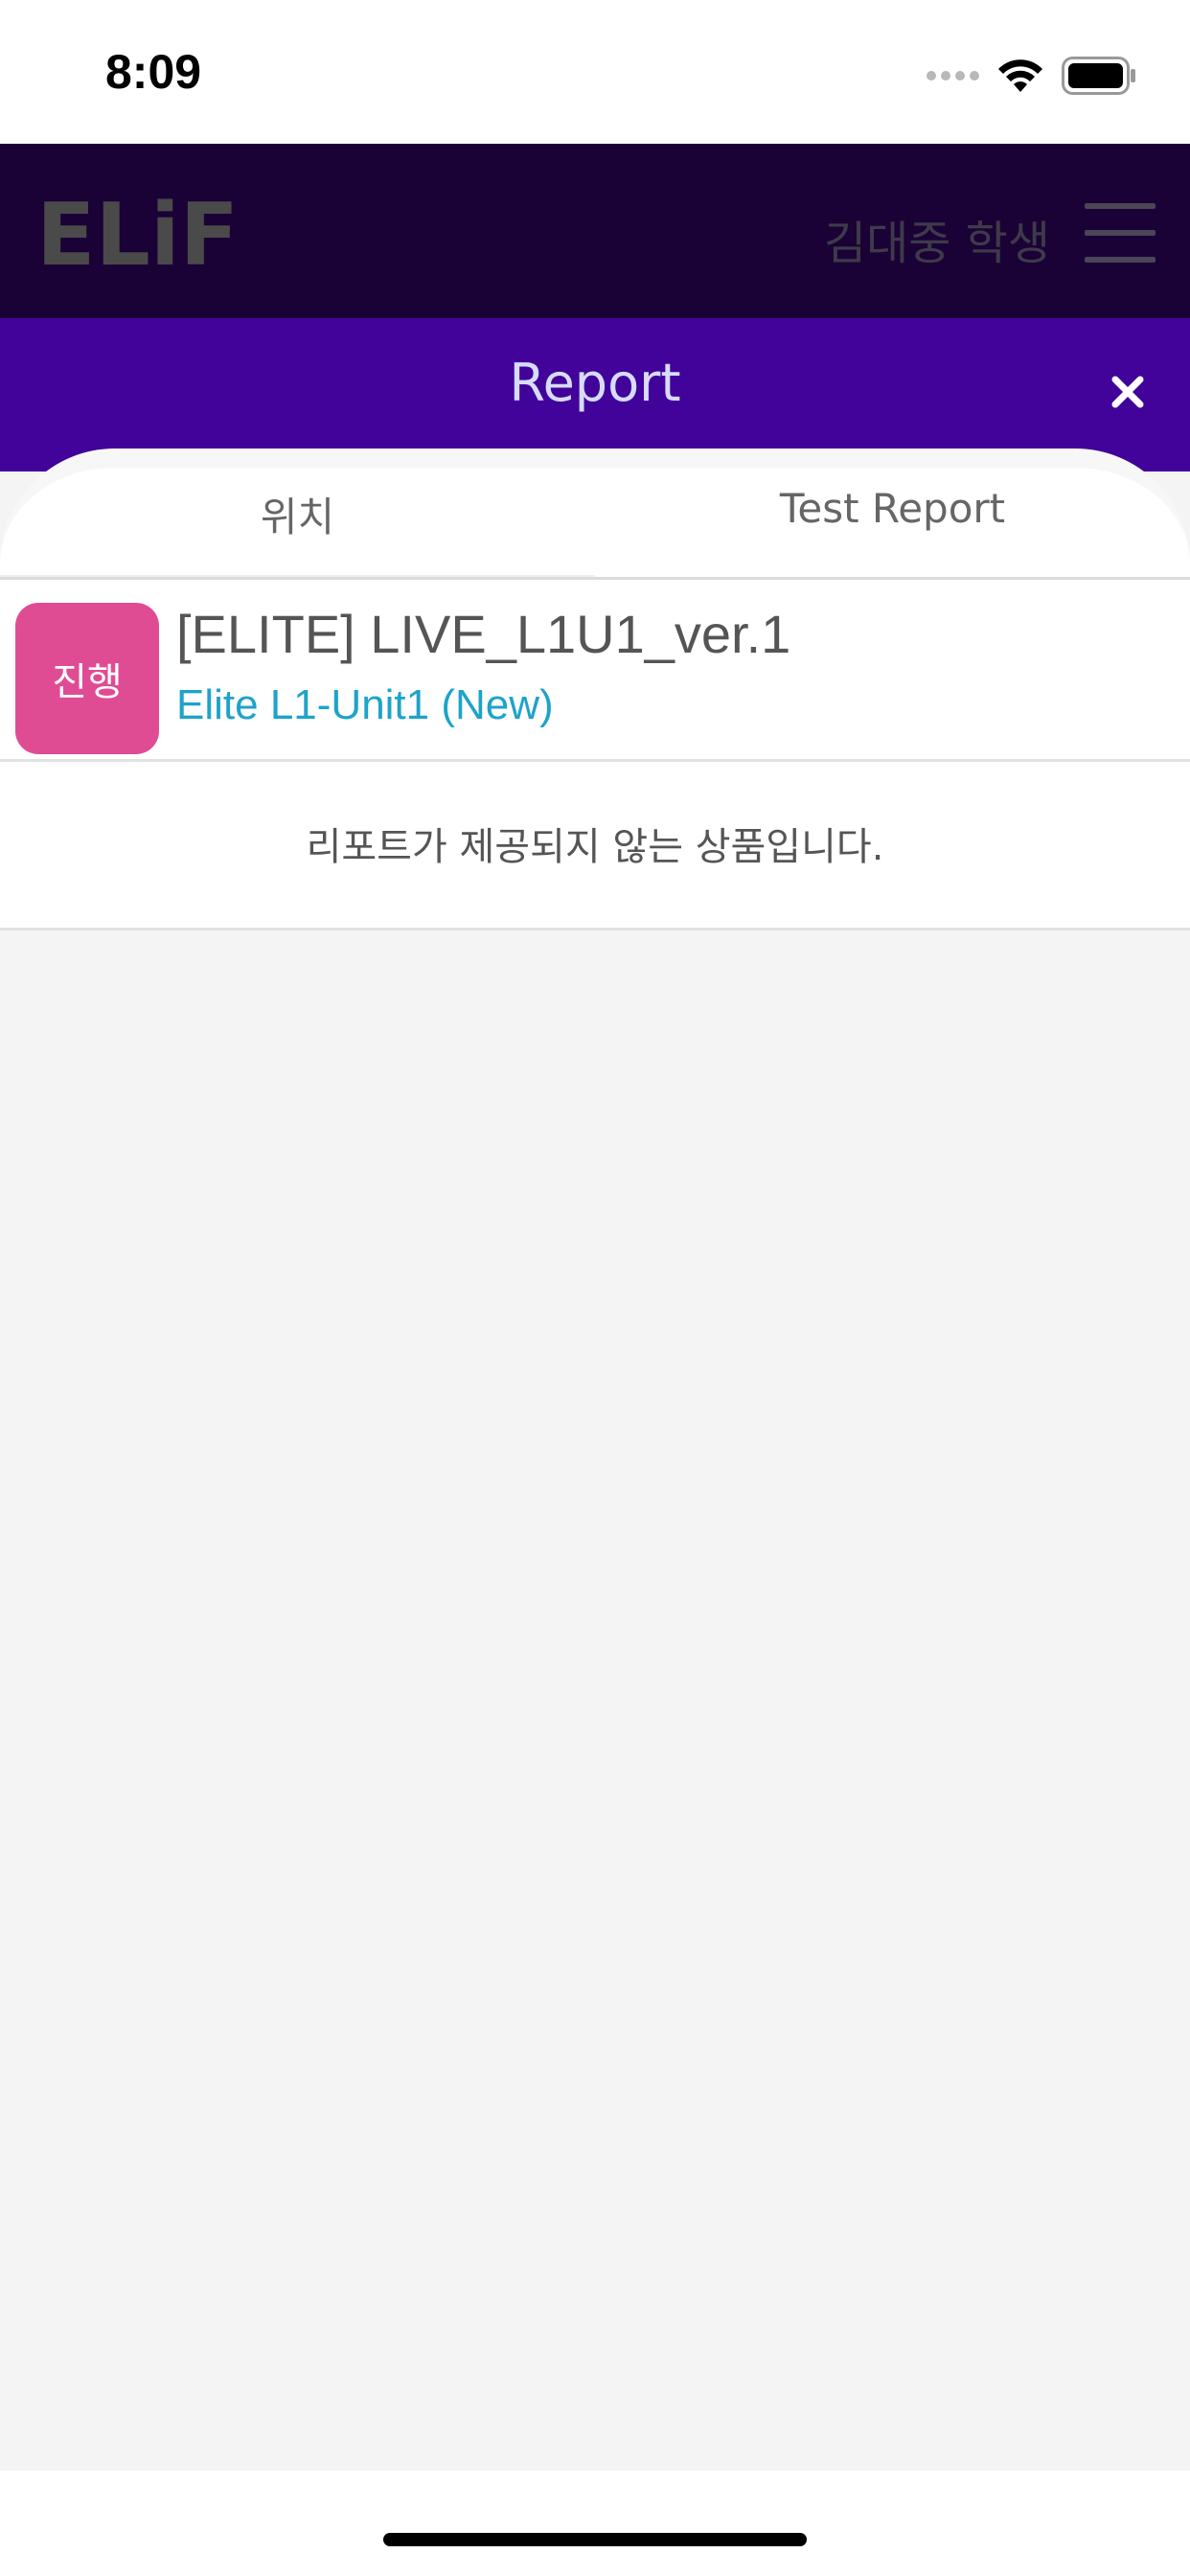 Image resolution: width=1190 pixels, height=2576 pixels. I want to click on svg-text: ELiF, so click(135, 233).